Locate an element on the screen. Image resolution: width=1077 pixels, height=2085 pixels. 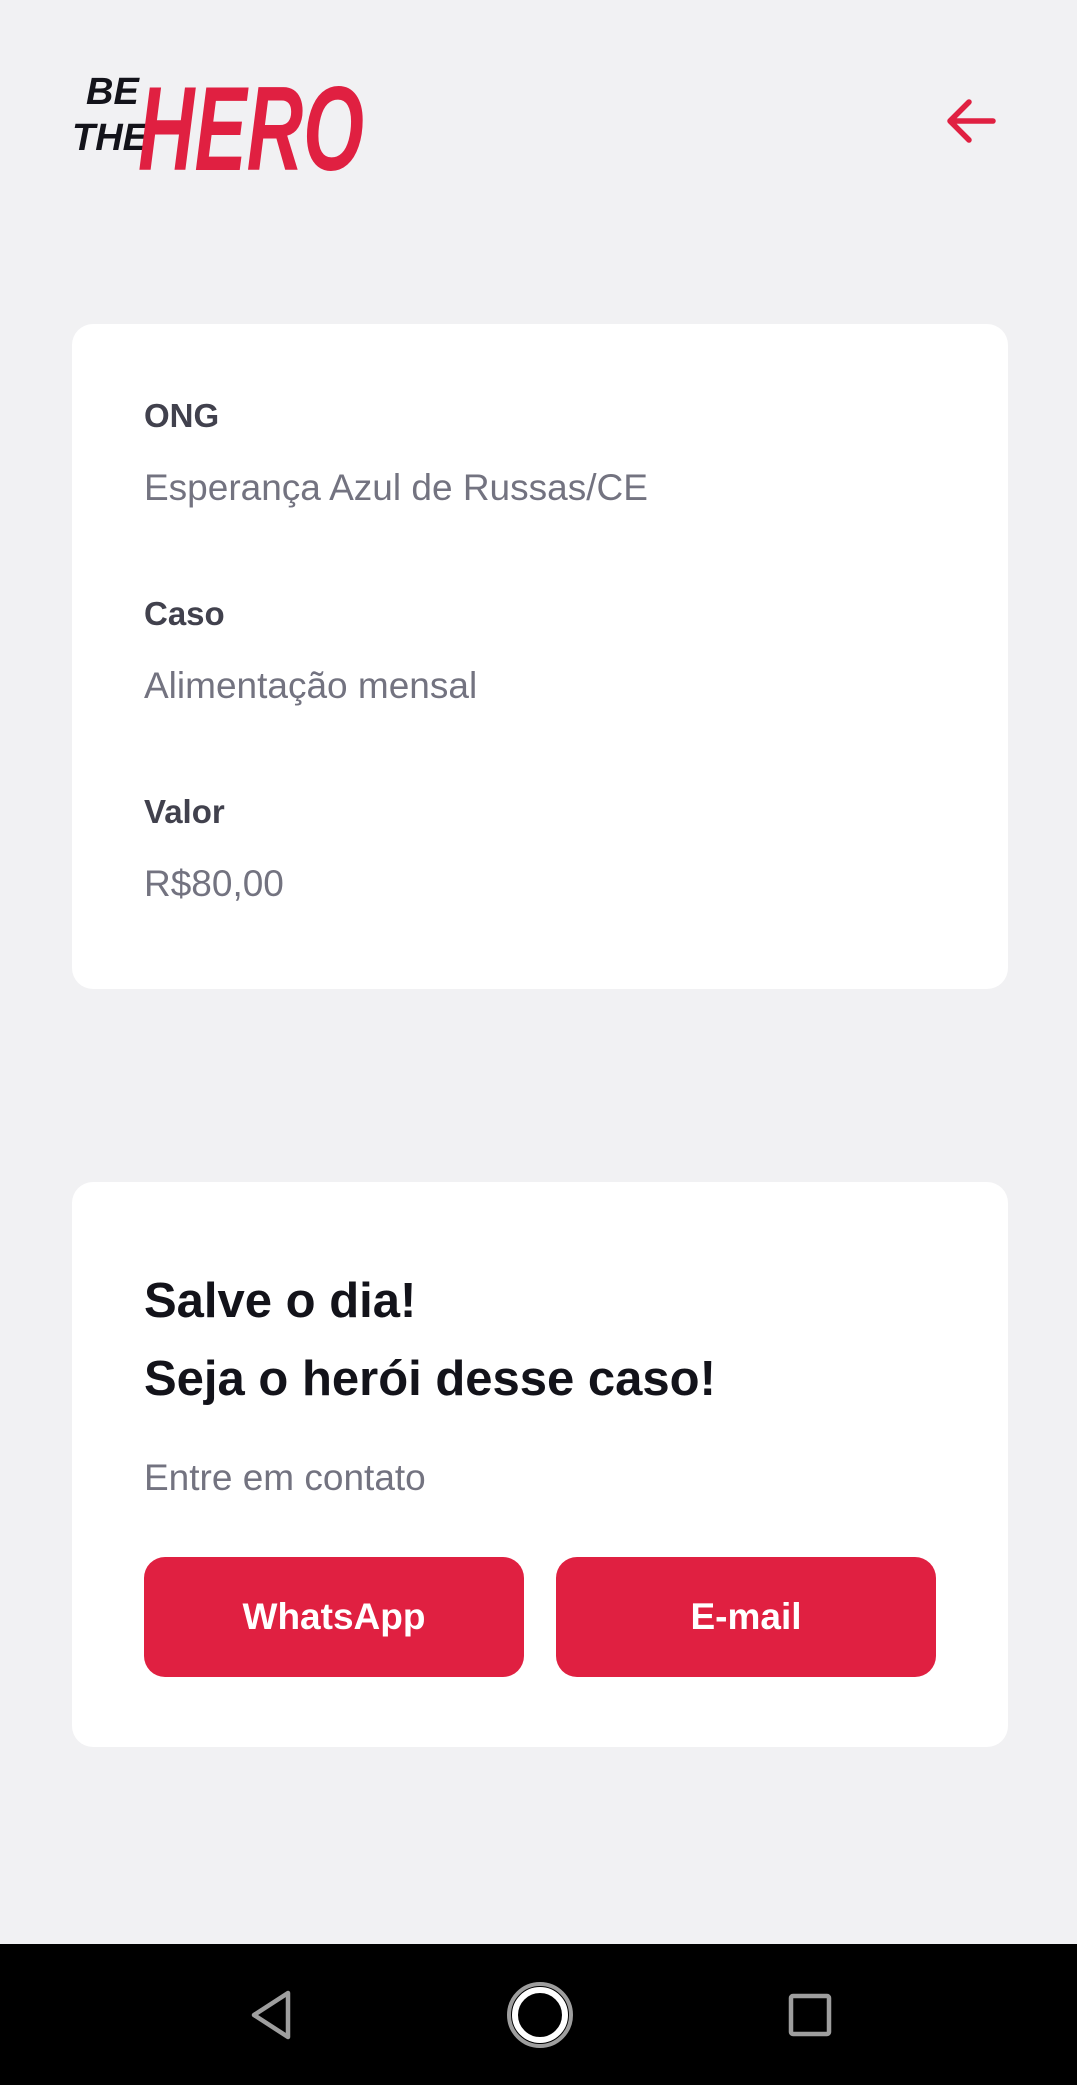
header: BE THE HERO is located at coordinates (539, 120).